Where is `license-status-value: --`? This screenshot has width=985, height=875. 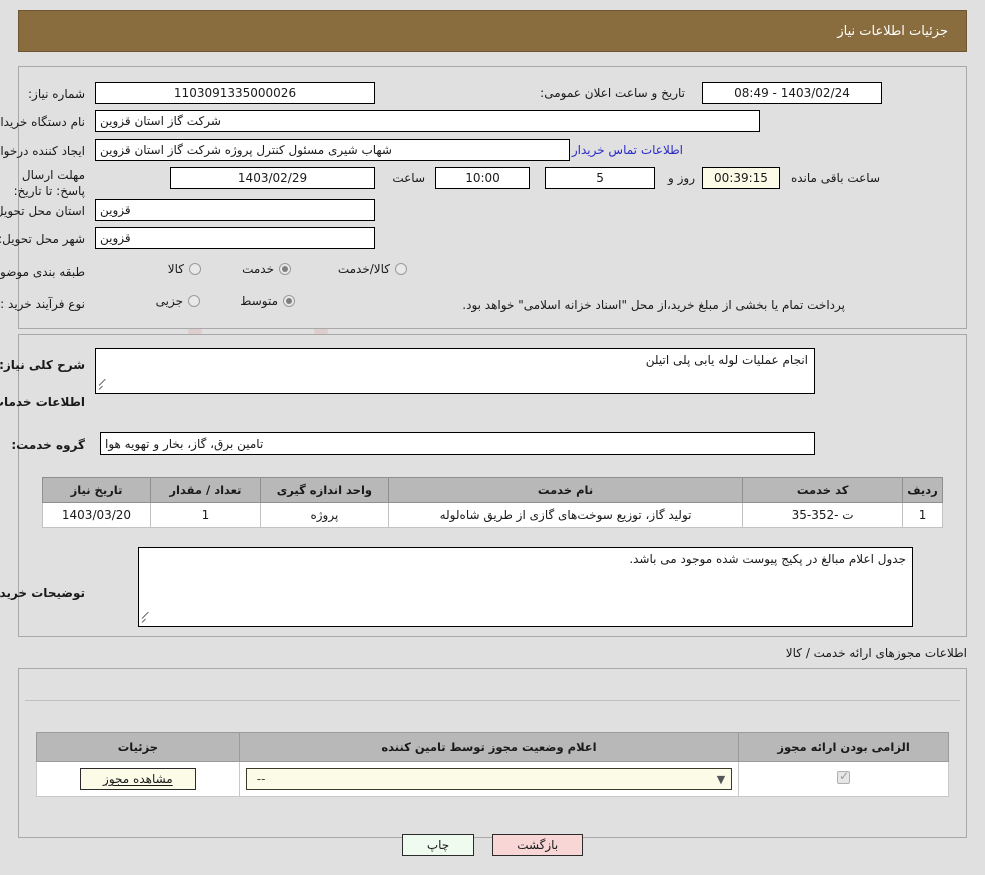
license-status-value: -- is located at coordinates (261, 779).